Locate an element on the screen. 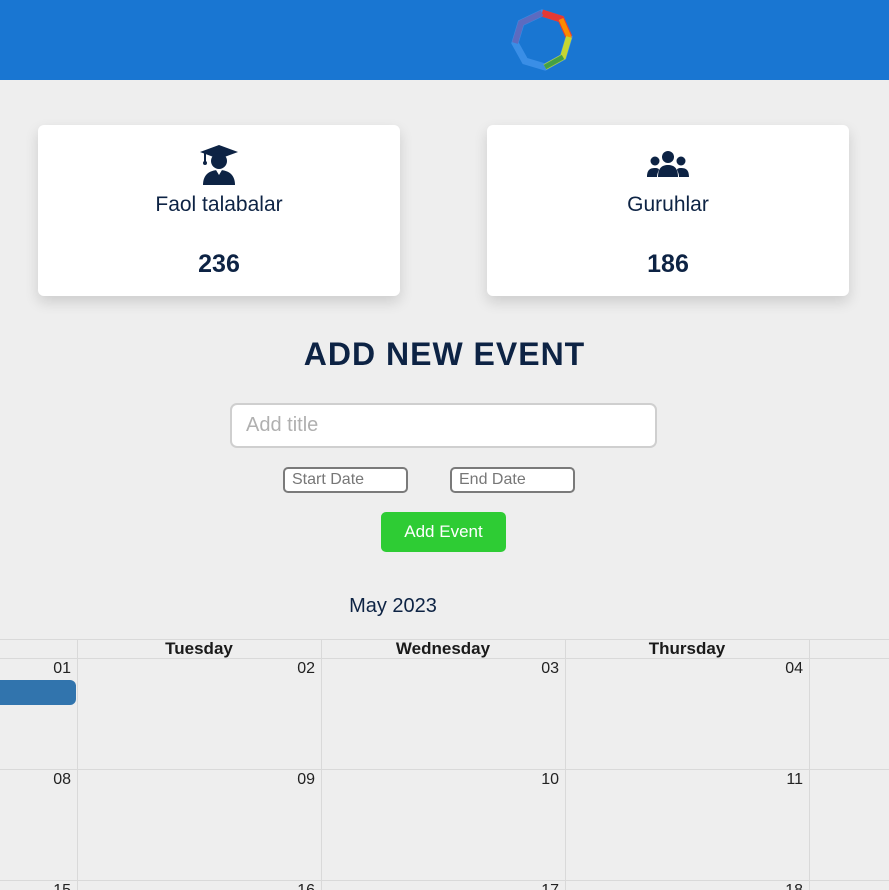  date-cell-label: 17 is located at coordinates (539, 886).